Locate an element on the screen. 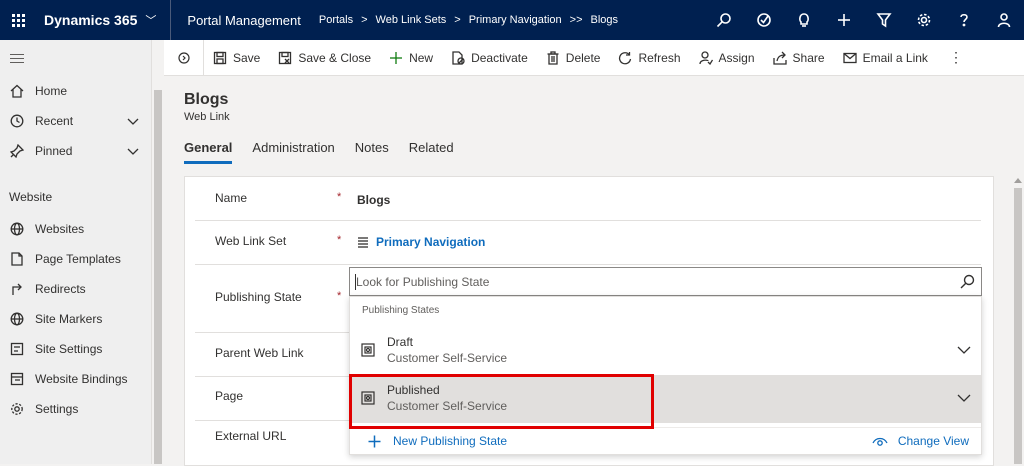 This screenshot has height=466, width=1024. save-close-icon is located at coordinates (285, 57).